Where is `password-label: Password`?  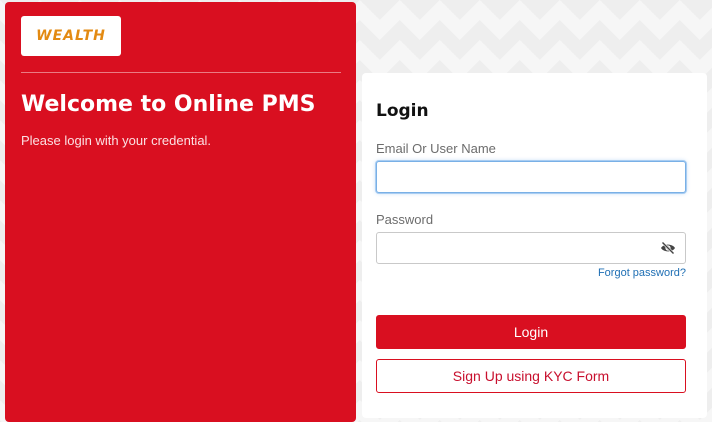 password-label: Password is located at coordinates (405, 219).